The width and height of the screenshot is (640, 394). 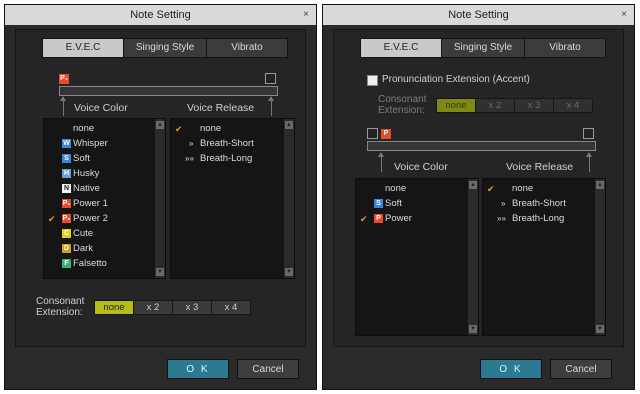 I want to click on list-item: D Dark, so click(x=98, y=249).